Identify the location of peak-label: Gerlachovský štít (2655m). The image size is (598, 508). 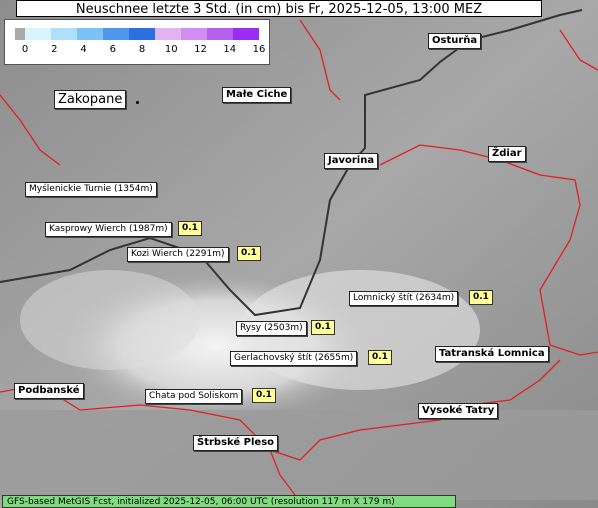
(294, 358).